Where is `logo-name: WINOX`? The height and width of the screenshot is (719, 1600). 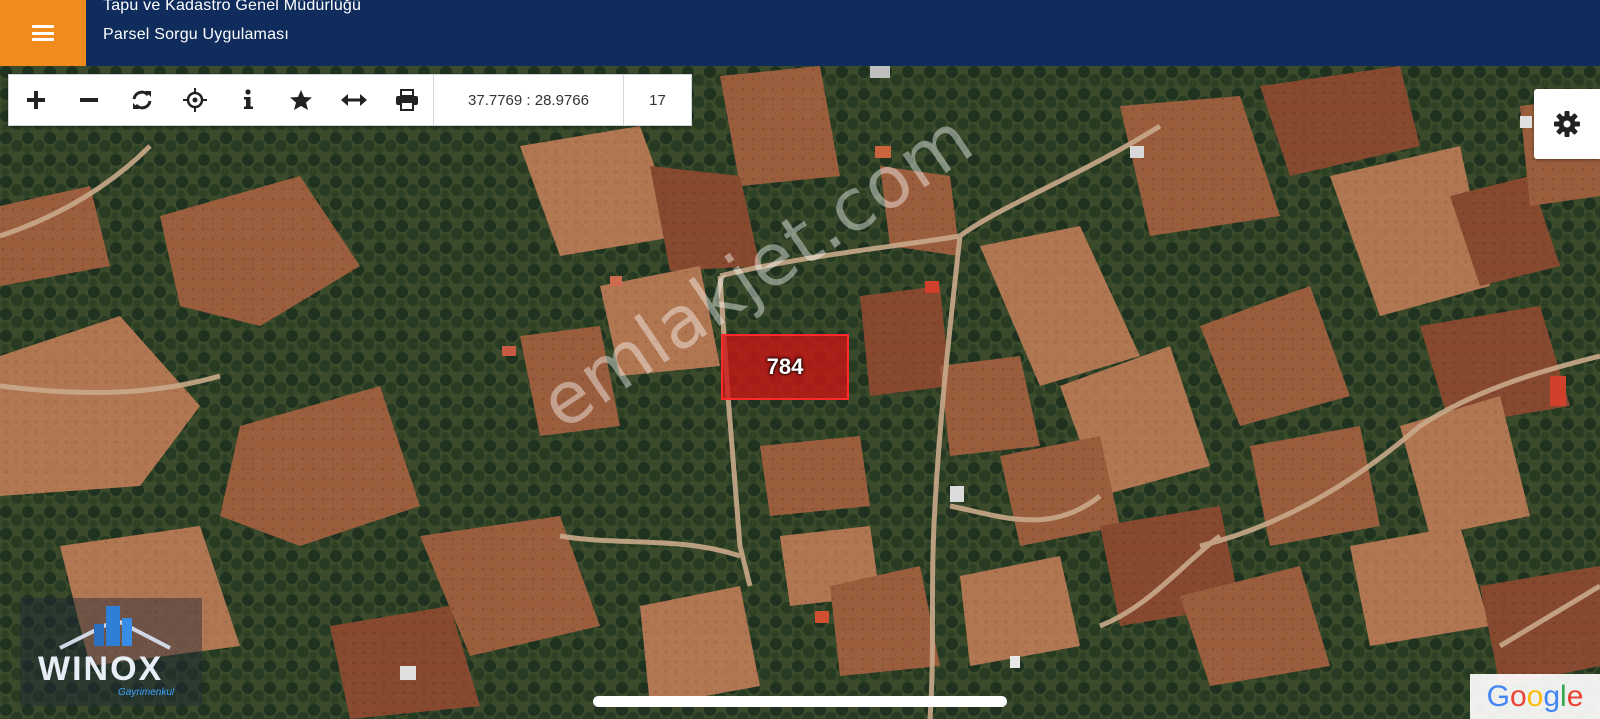 logo-name: WINOX is located at coordinates (101, 669).